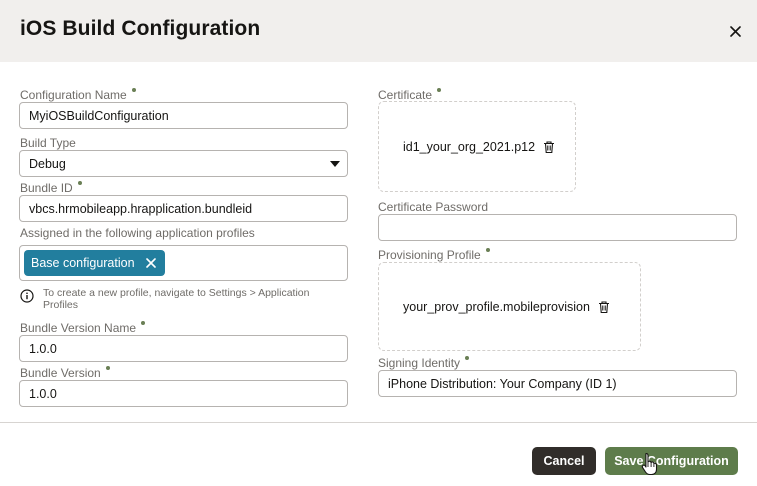  What do you see at coordinates (410, 95) in the screenshot?
I see `certificate-label: Certificate` at bounding box center [410, 95].